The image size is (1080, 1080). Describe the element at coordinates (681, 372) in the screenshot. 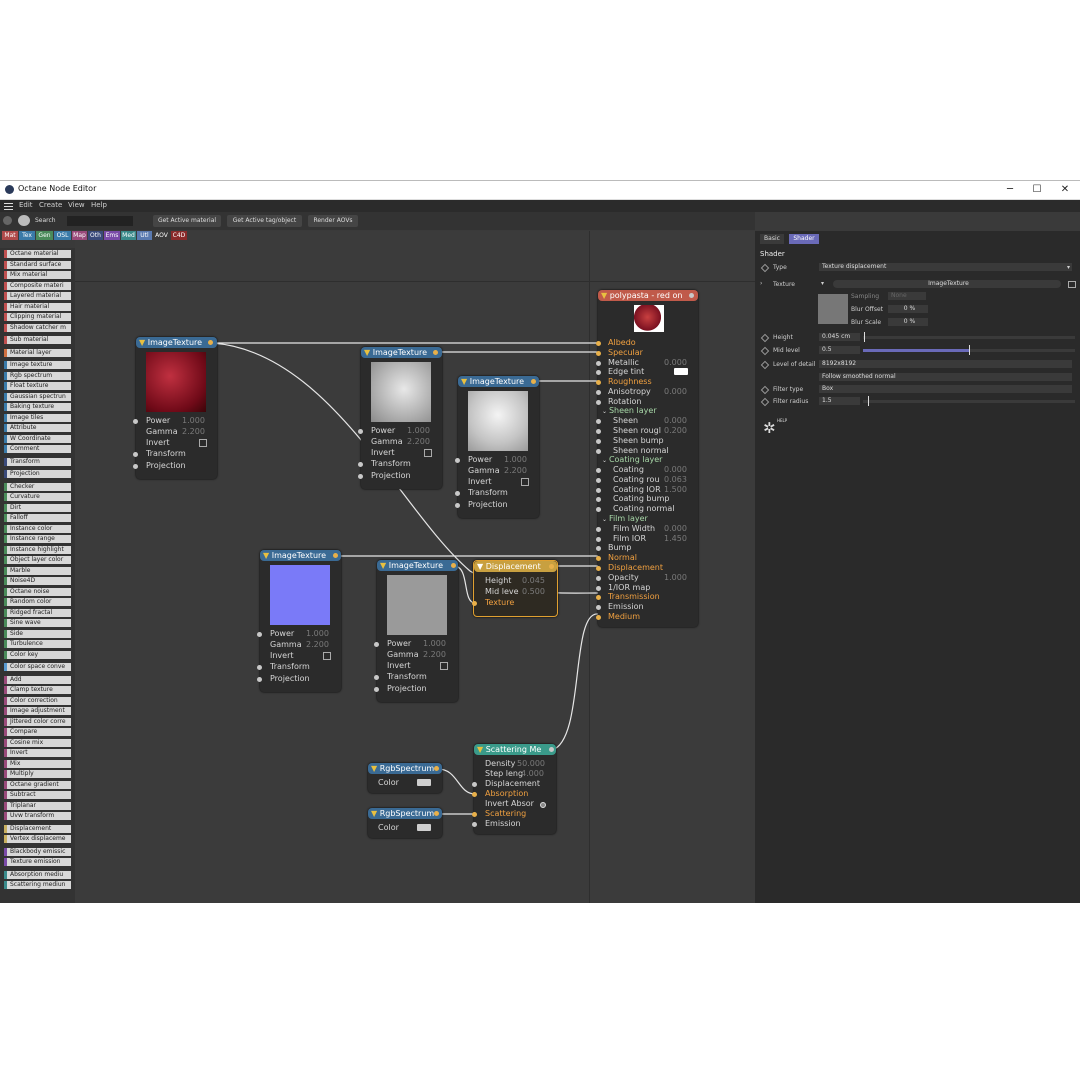

I see `edge-tint-swatch` at that location.